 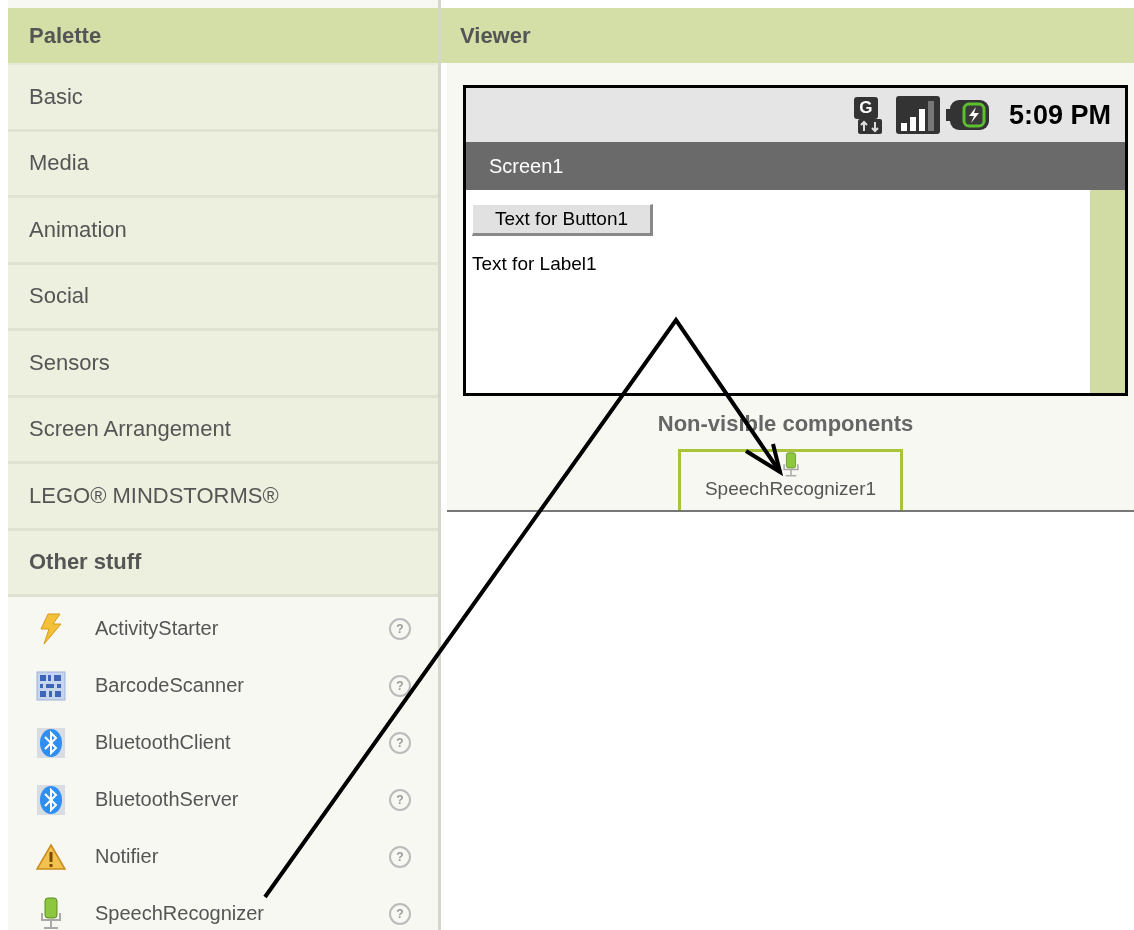 I want to click on category-header: Media, so click(x=223, y=164).